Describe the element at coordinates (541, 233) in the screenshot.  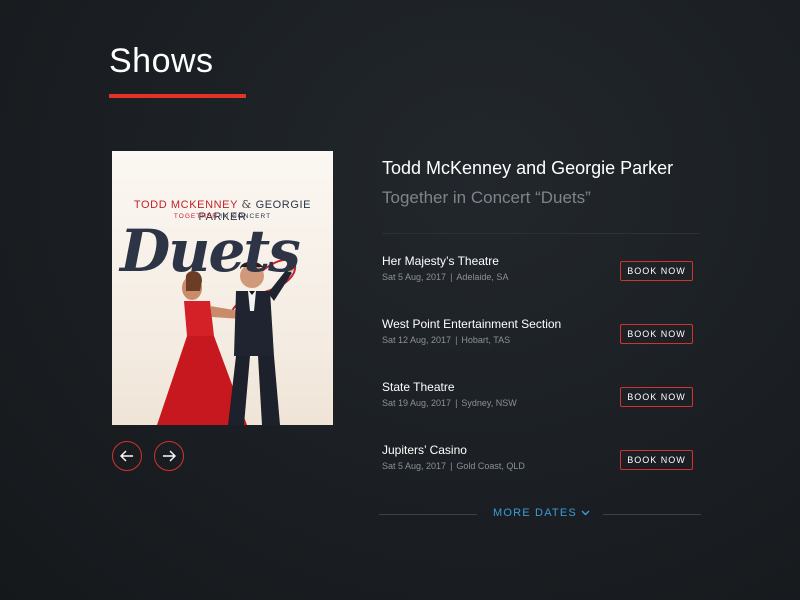
I see `divider` at that location.